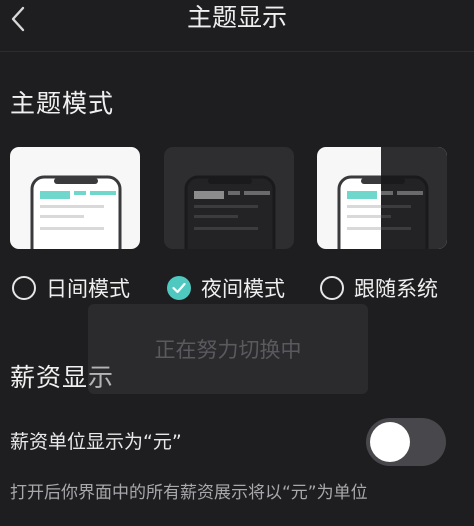 The height and width of the screenshot is (526, 474). I want to click on nav-divider, so click(237, 51).